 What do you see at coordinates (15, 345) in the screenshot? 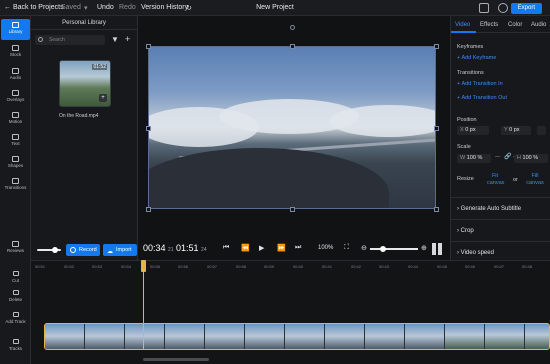
I see `tracks-tool: Tracks` at bounding box center [15, 345].